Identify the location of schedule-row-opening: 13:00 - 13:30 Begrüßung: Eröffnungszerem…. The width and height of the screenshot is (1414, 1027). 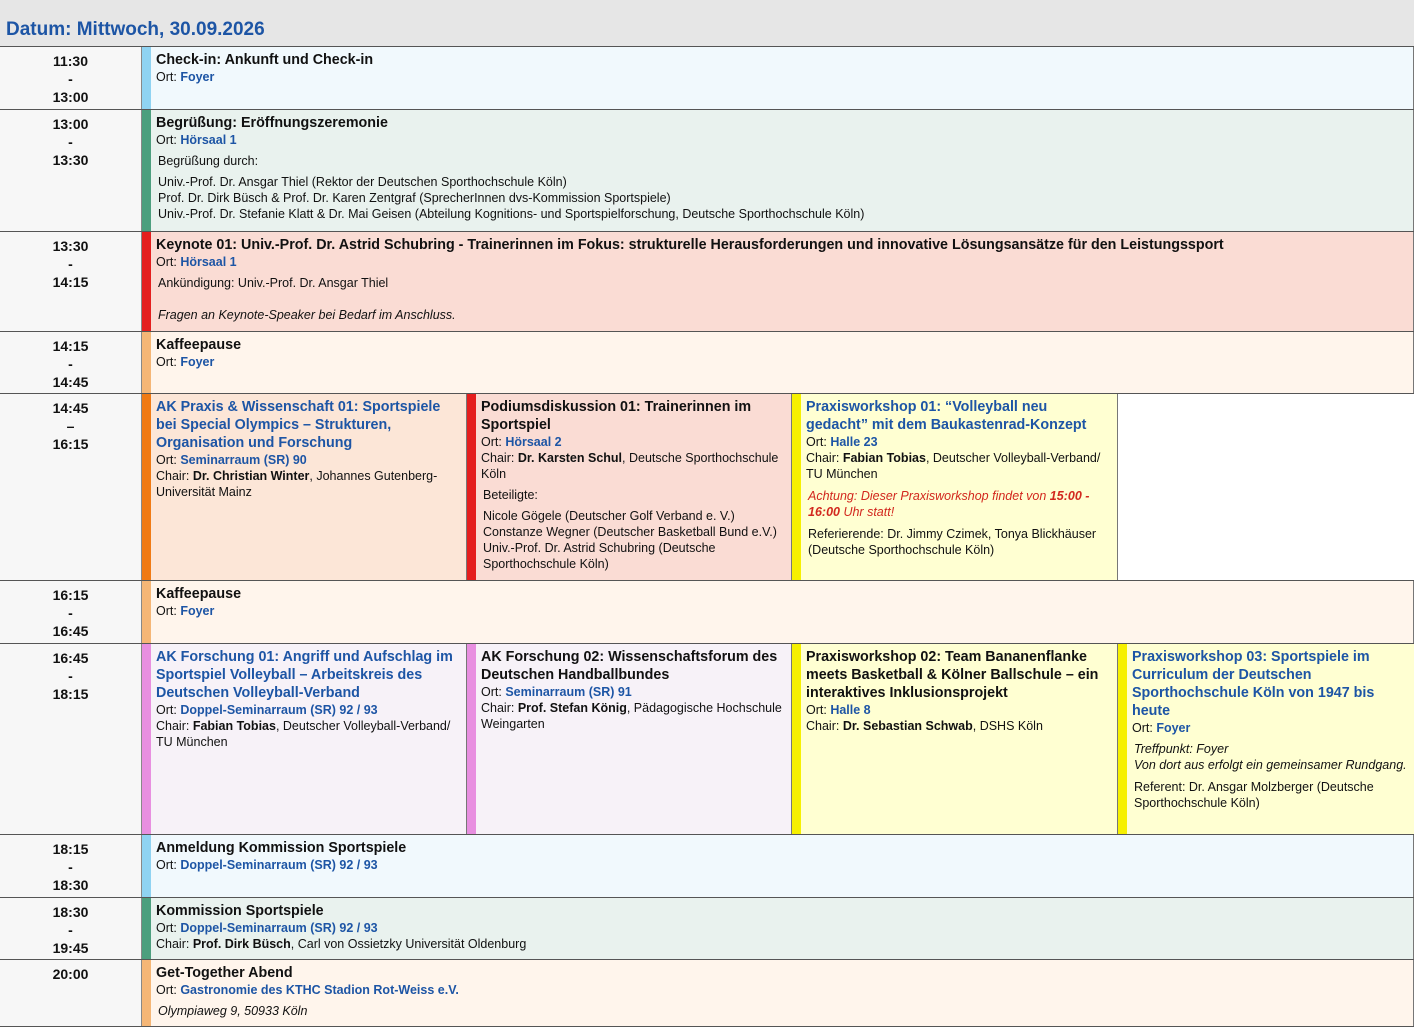
(707, 170).